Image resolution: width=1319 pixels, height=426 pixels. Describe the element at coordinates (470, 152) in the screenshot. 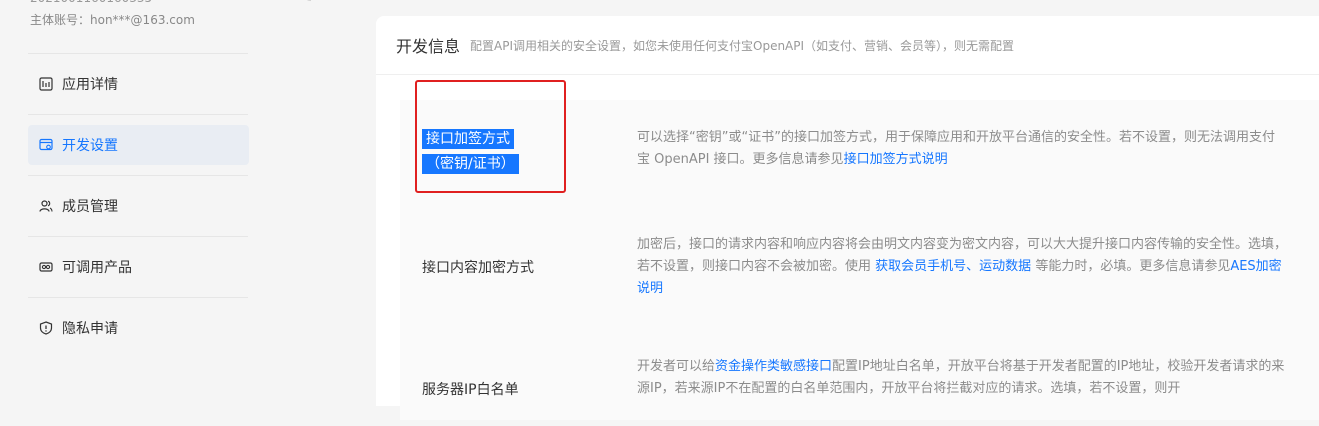

I see `row-label-signing: 接口加签方式 （密钥/证书）` at that location.